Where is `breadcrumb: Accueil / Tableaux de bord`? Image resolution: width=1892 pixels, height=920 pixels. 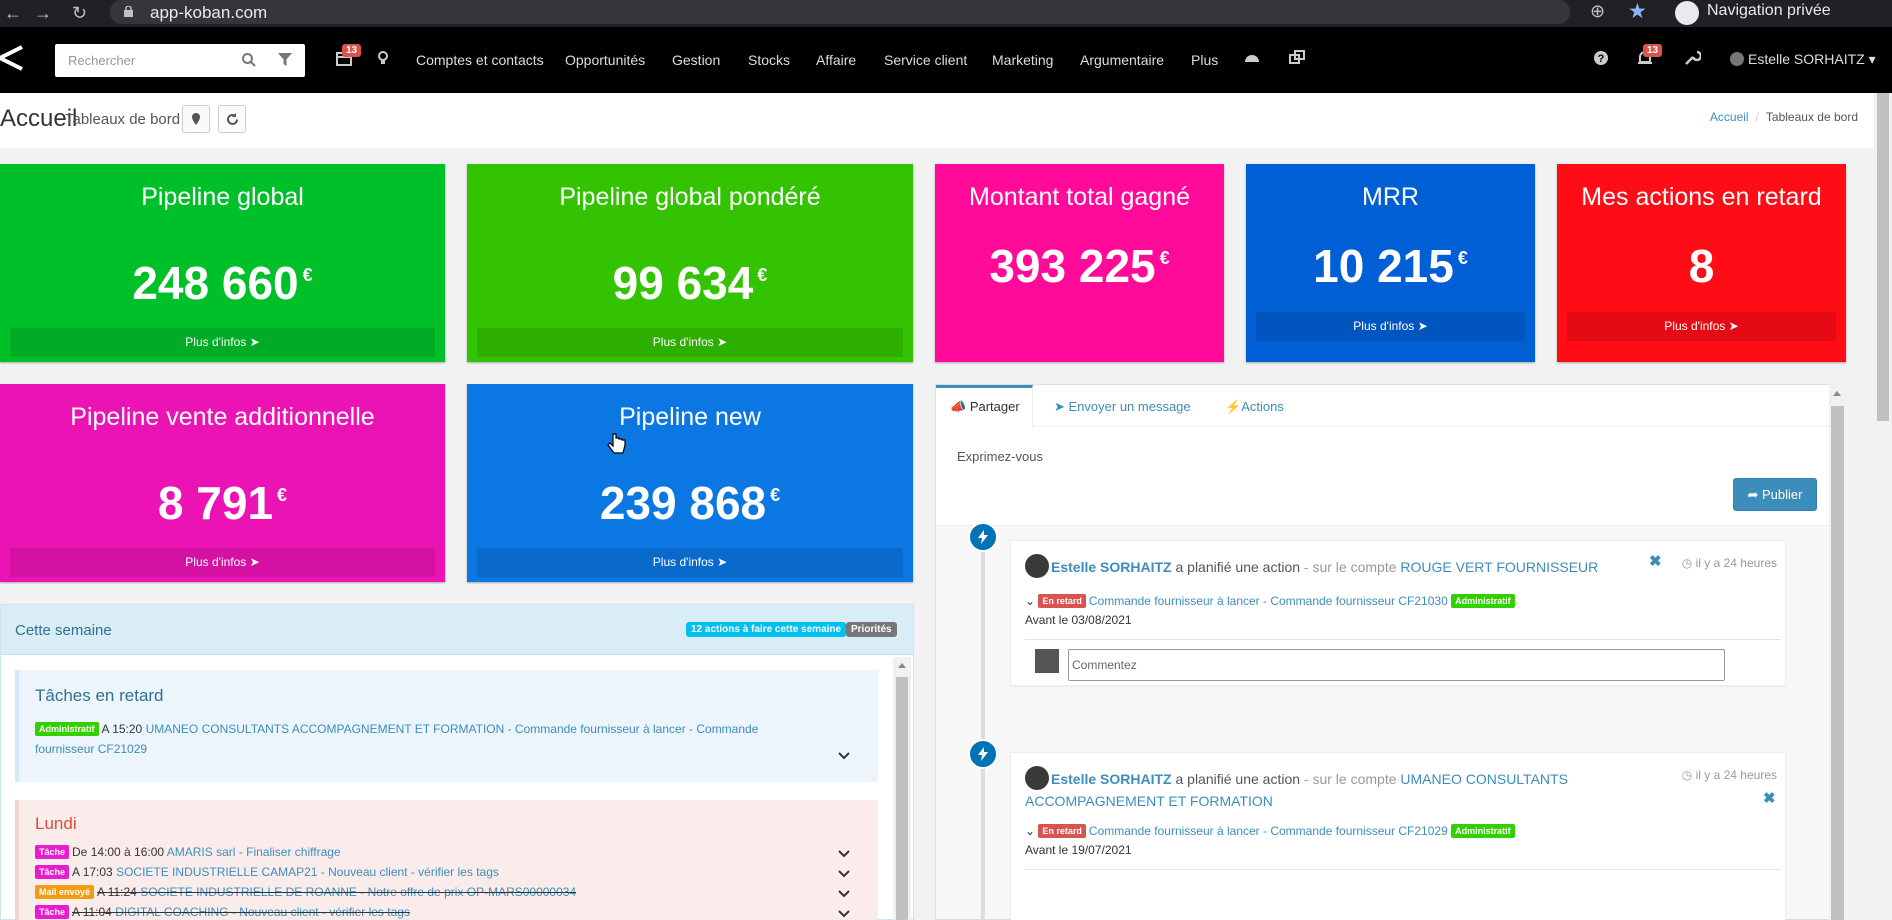 breadcrumb: Accueil / Tableaux de bord is located at coordinates (1783, 117).